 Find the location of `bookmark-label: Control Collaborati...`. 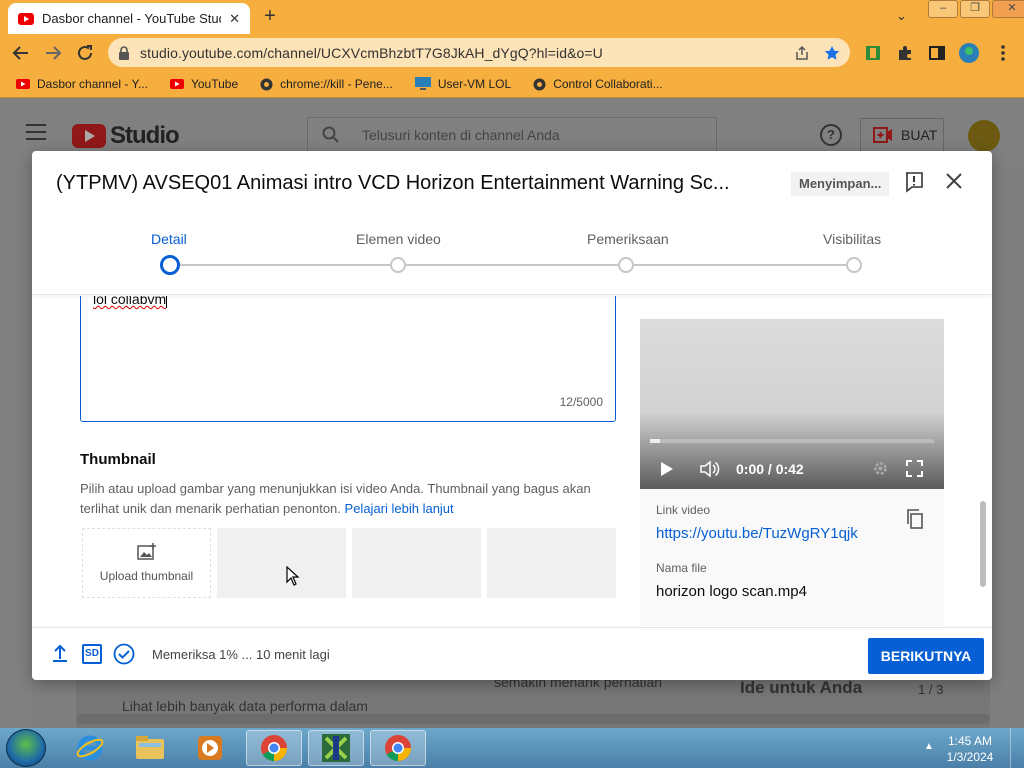

bookmark-label: Control Collaborati... is located at coordinates (608, 84).